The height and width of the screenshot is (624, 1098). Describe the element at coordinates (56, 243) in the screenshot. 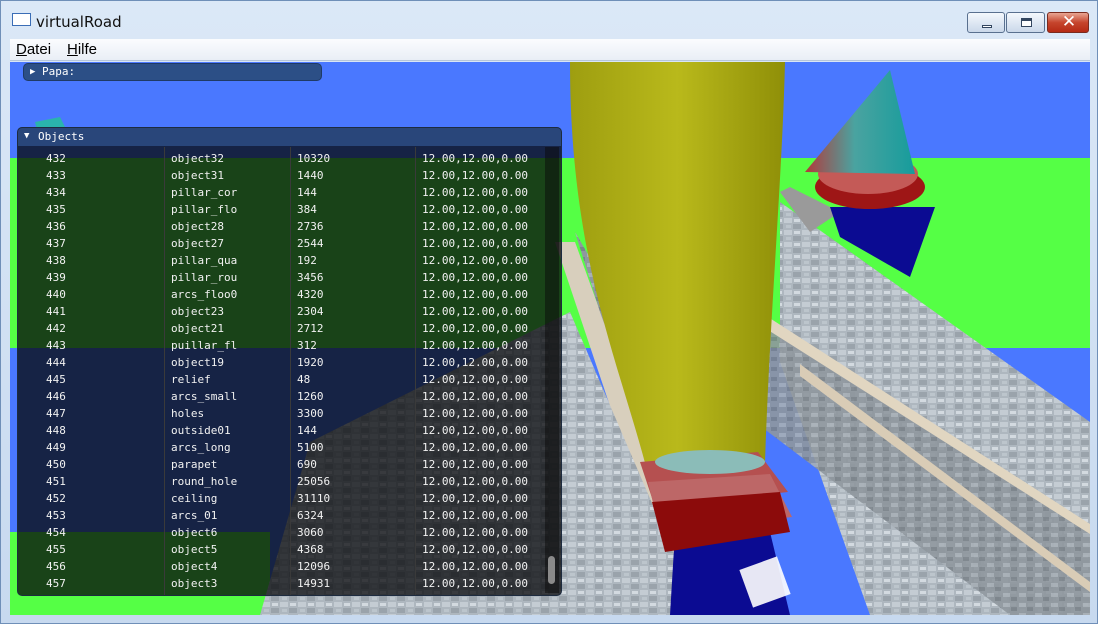

I see `row-index-cell: 437` at that location.